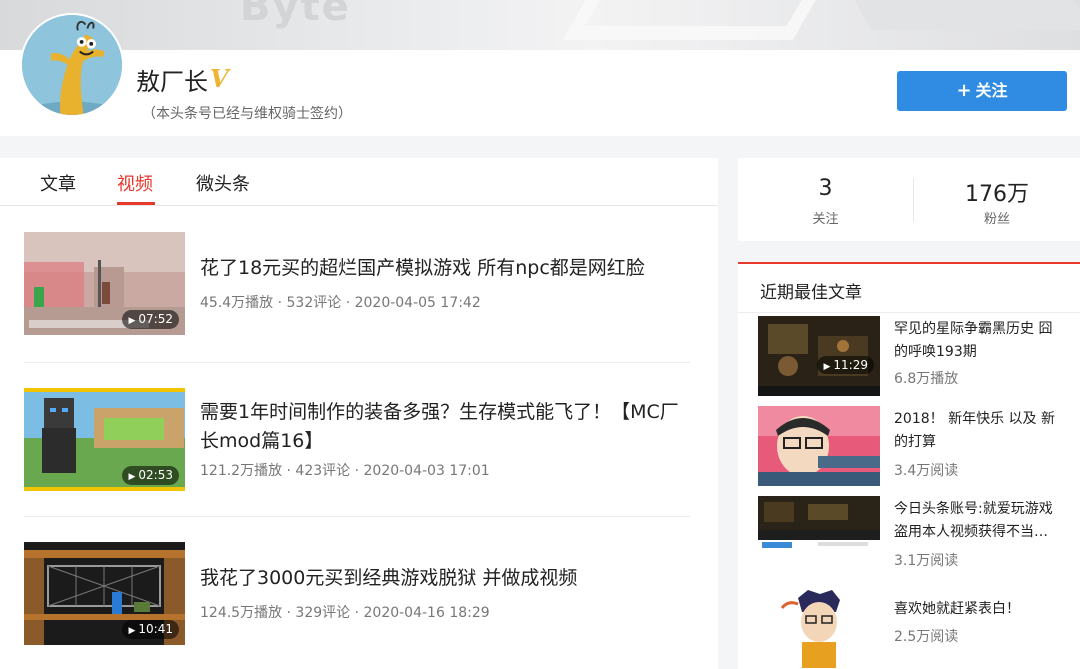 The width and height of the screenshot is (1080, 669). I want to click on video-meta: 45.4万播放 · 532评论 · 2020-04-05 17:42, so click(340, 303).